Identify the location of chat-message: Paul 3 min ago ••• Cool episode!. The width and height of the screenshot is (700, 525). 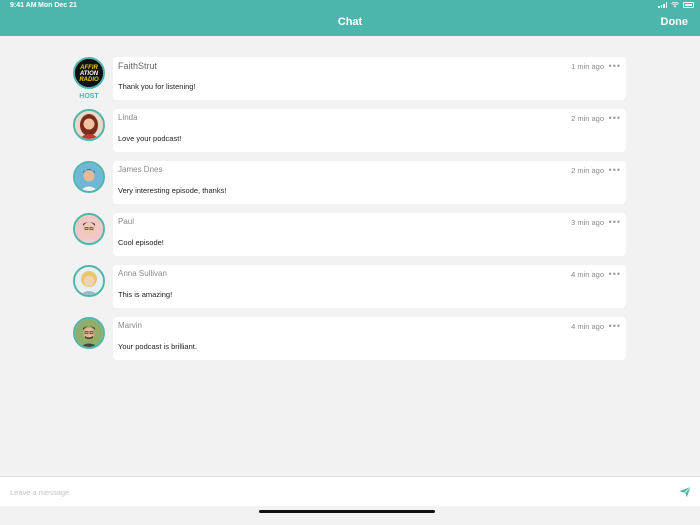
(350, 235).